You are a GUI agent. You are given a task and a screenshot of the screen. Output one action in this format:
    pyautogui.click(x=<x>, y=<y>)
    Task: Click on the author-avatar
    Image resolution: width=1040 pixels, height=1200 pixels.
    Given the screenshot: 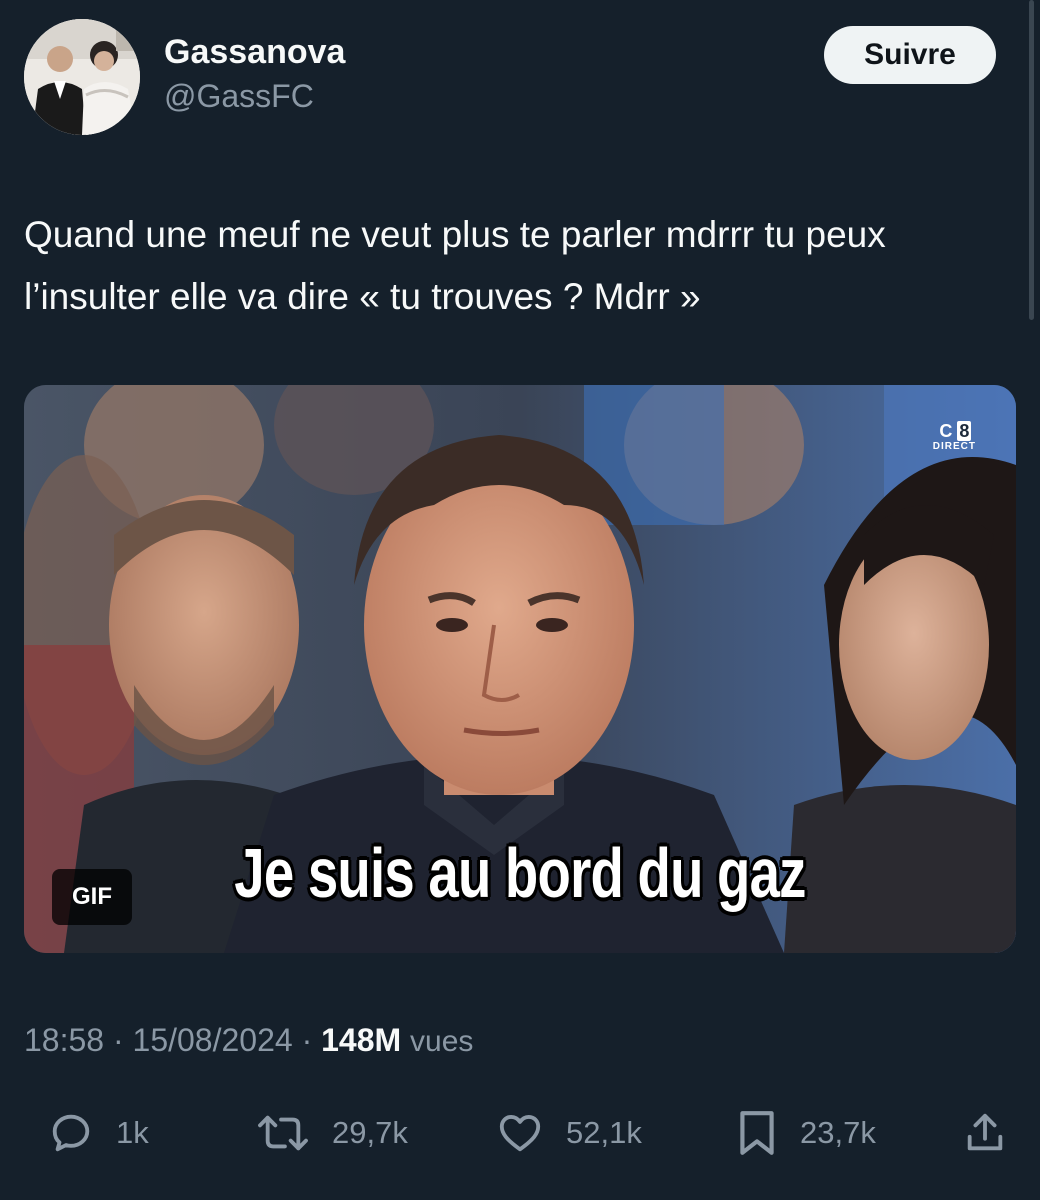 What is the action you would take?
    pyautogui.click(x=82, y=77)
    